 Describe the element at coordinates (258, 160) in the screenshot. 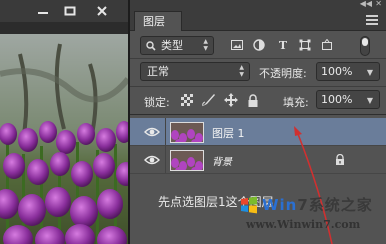

I see `layer-row-background: 背景` at that location.